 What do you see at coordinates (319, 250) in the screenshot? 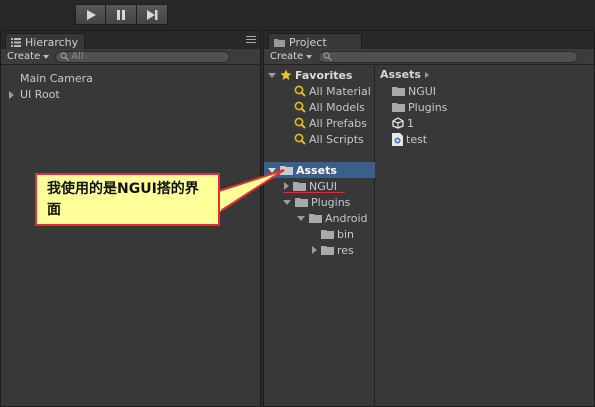
I see `tree-item-res: res` at bounding box center [319, 250].